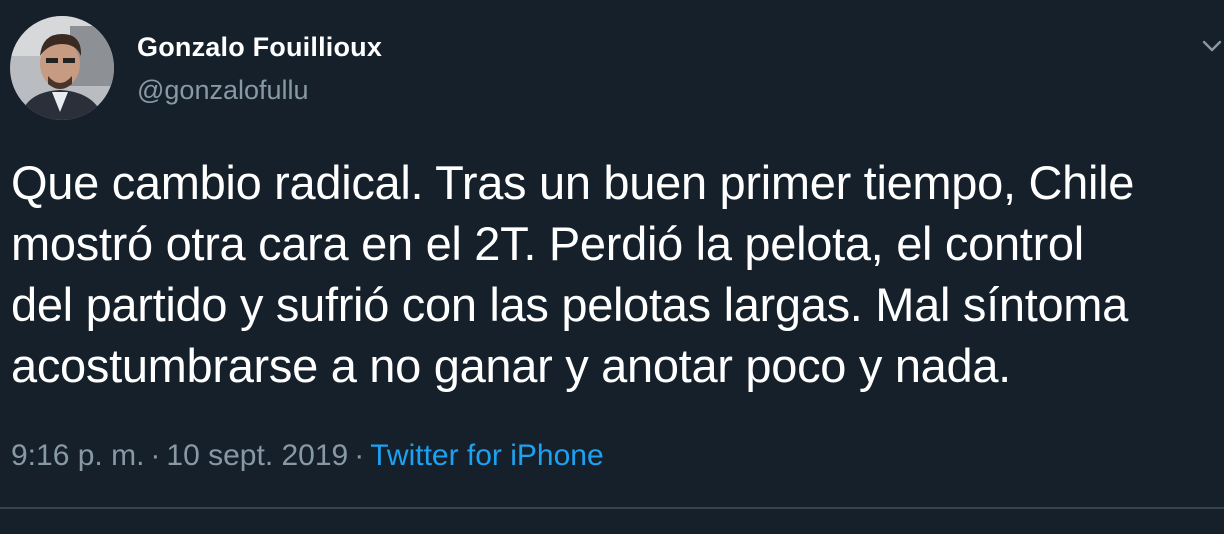  Describe the element at coordinates (1212, 46) in the screenshot. I see `chevron-down-icon` at that location.